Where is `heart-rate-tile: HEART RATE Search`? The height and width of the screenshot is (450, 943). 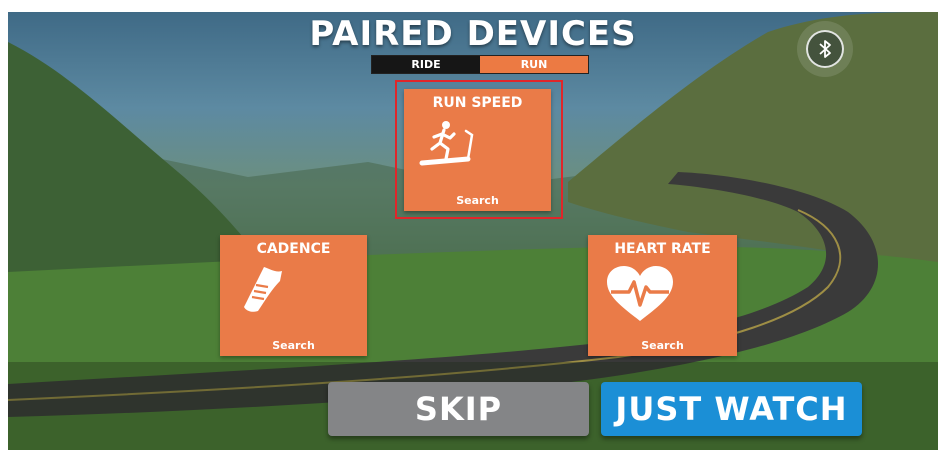
heart-rate-tile: HEART RATE Search is located at coordinates (662, 295).